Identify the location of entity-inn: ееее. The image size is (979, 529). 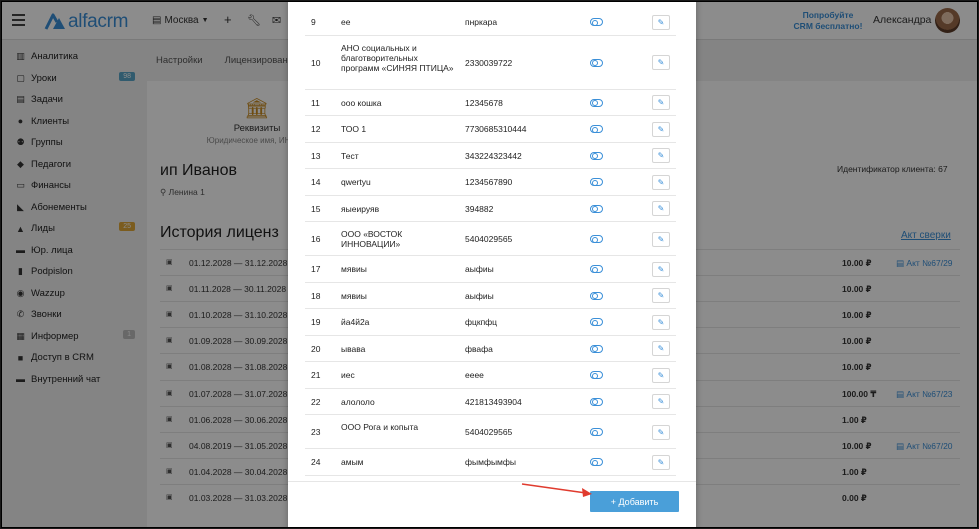
(474, 375).